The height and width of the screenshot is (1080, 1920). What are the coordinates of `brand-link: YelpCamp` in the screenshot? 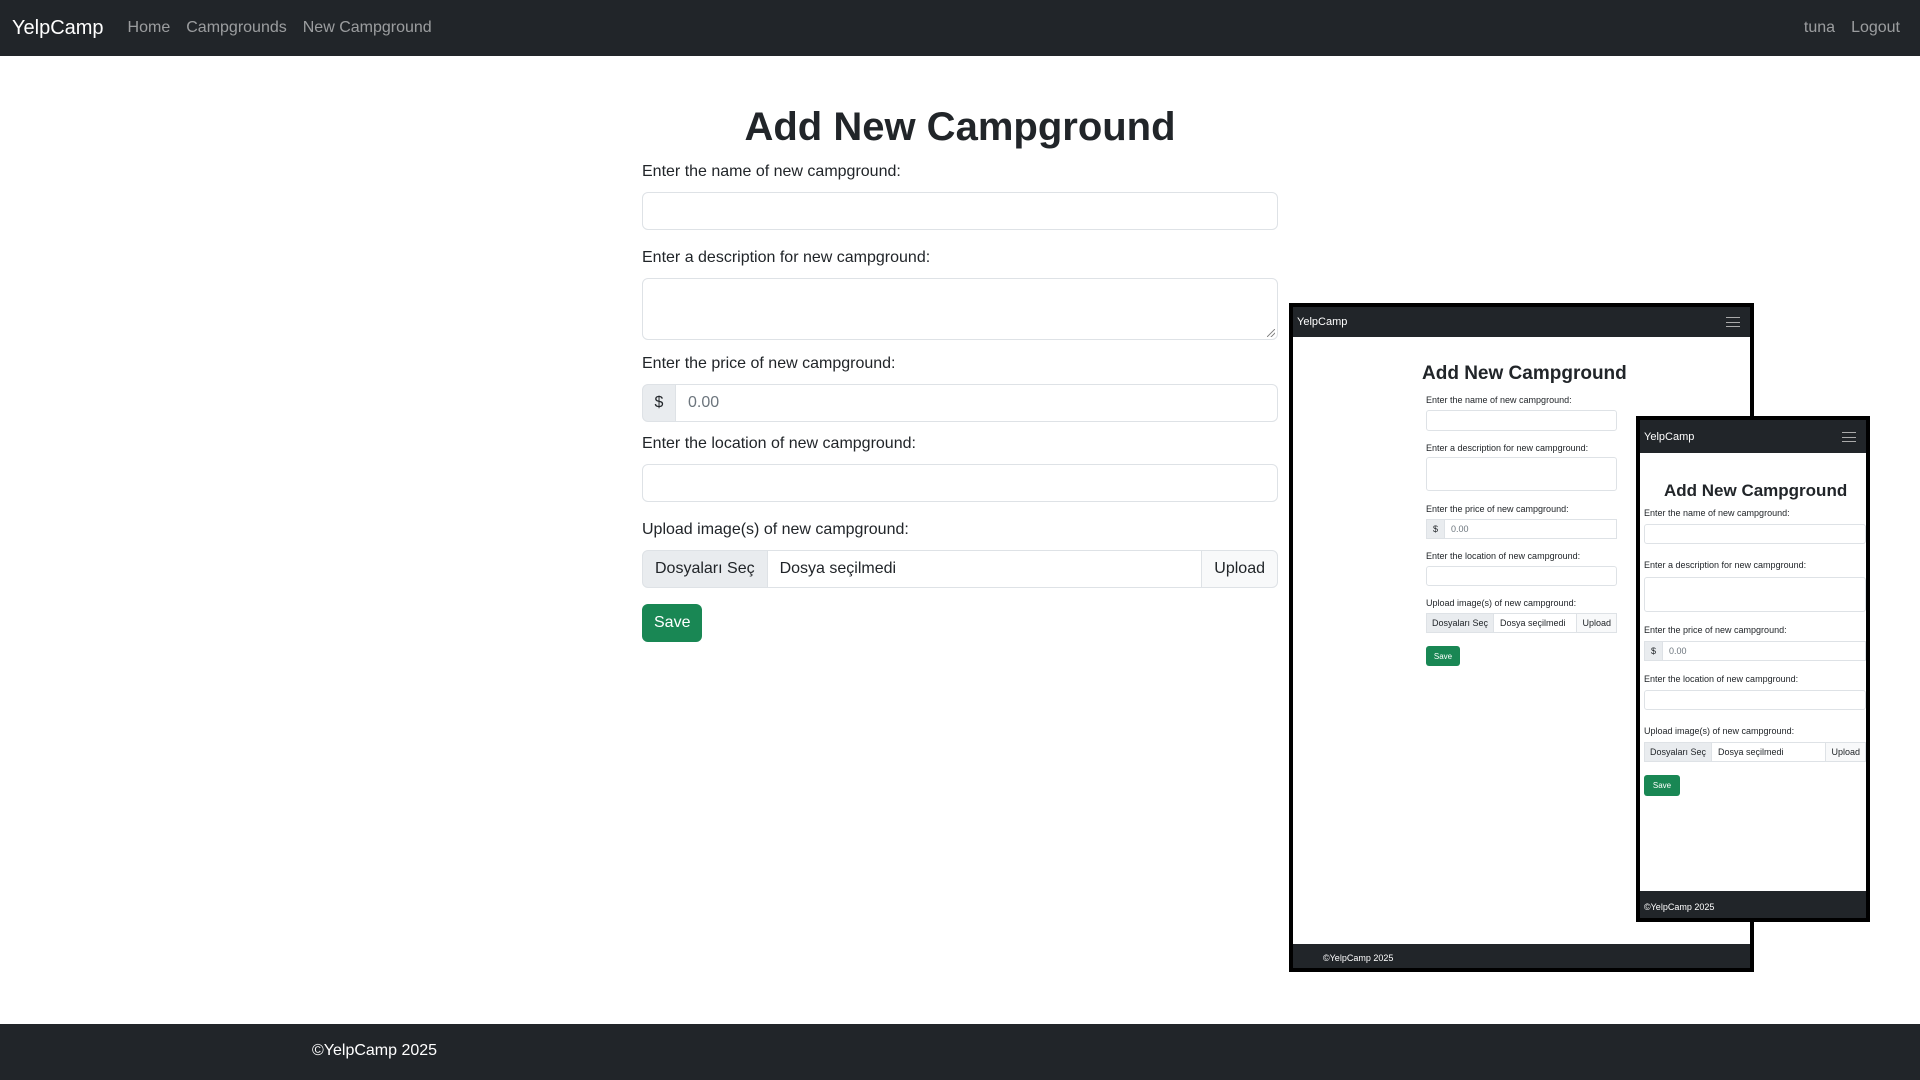 It's located at (58, 28).